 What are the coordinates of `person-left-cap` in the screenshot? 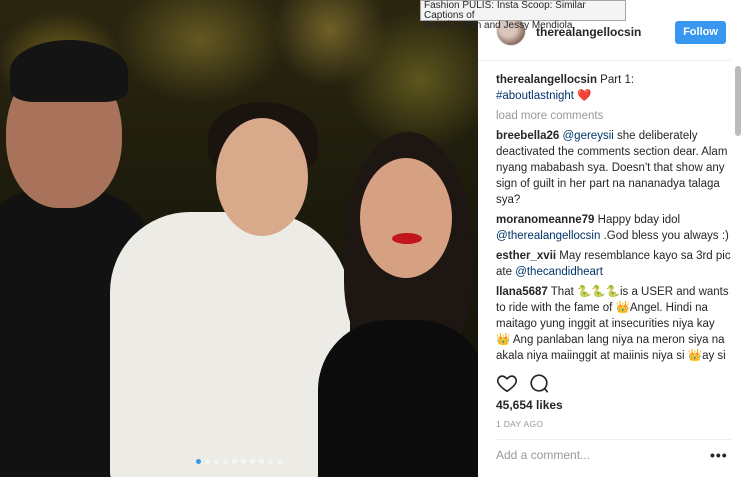 It's located at (69, 71).